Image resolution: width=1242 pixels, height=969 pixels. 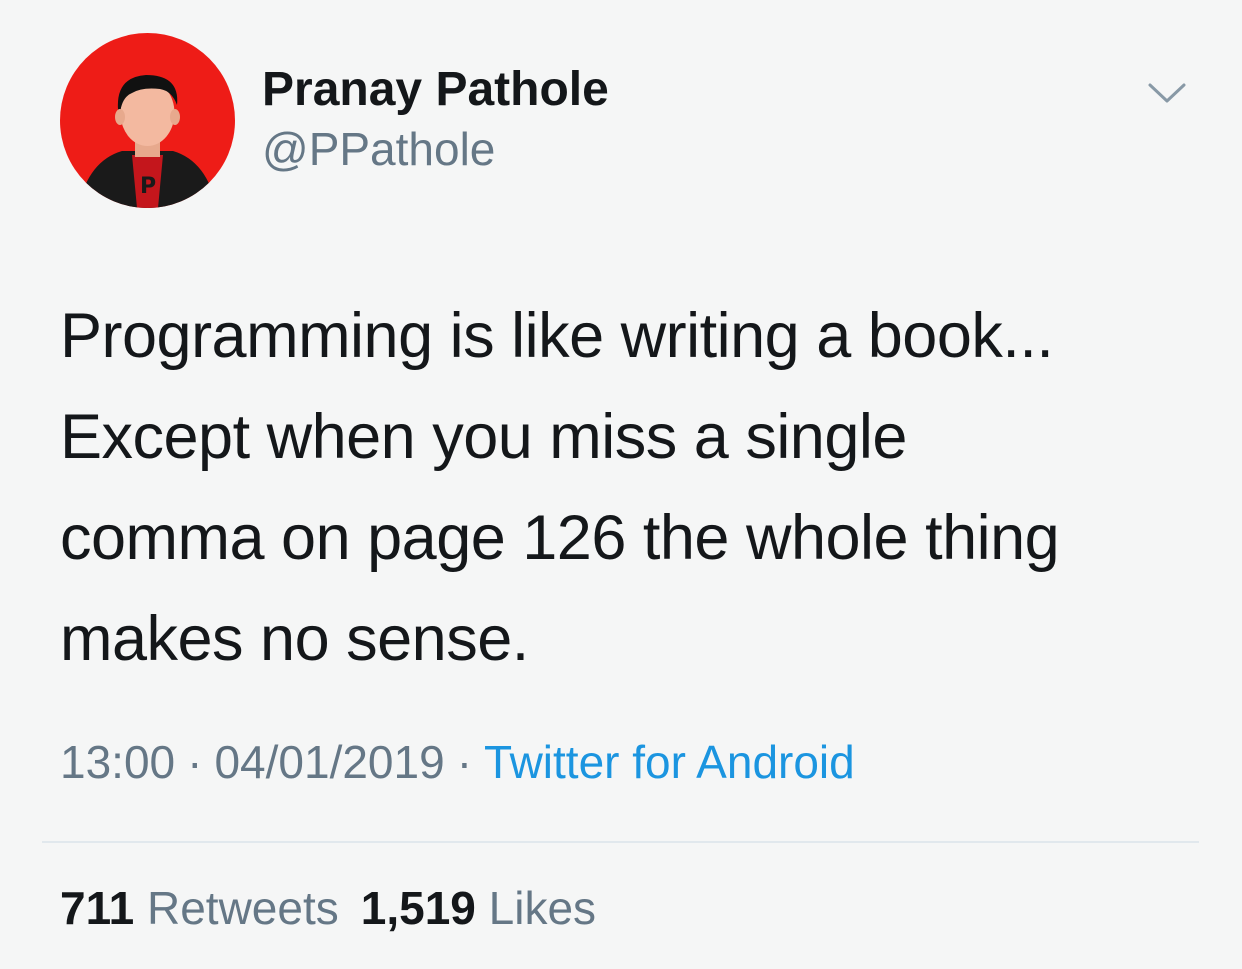 What do you see at coordinates (243, 908) in the screenshot?
I see `retweets-label: Retweets` at bounding box center [243, 908].